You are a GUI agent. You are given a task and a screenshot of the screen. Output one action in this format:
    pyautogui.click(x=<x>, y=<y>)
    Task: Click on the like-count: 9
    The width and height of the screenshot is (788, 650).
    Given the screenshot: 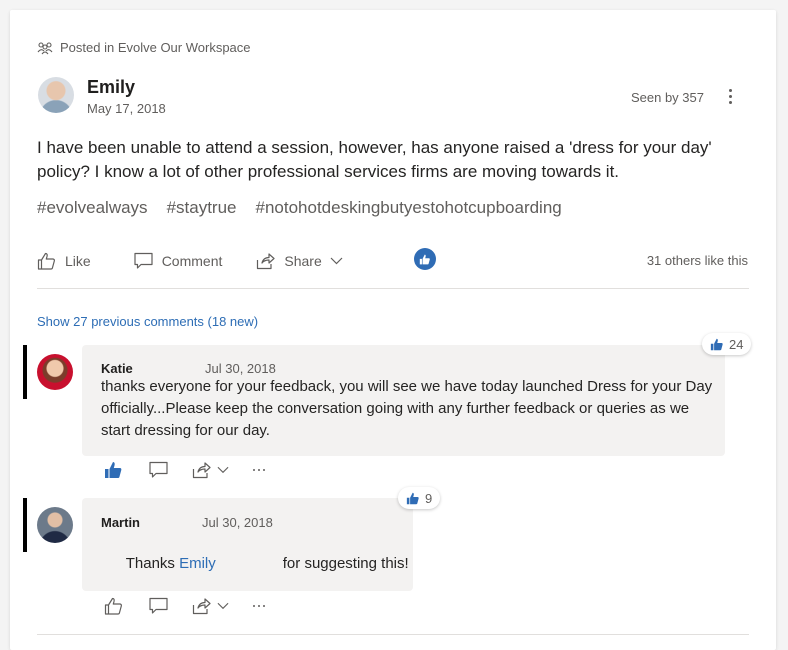 What is the action you would take?
    pyautogui.click(x=429, y=498)
    